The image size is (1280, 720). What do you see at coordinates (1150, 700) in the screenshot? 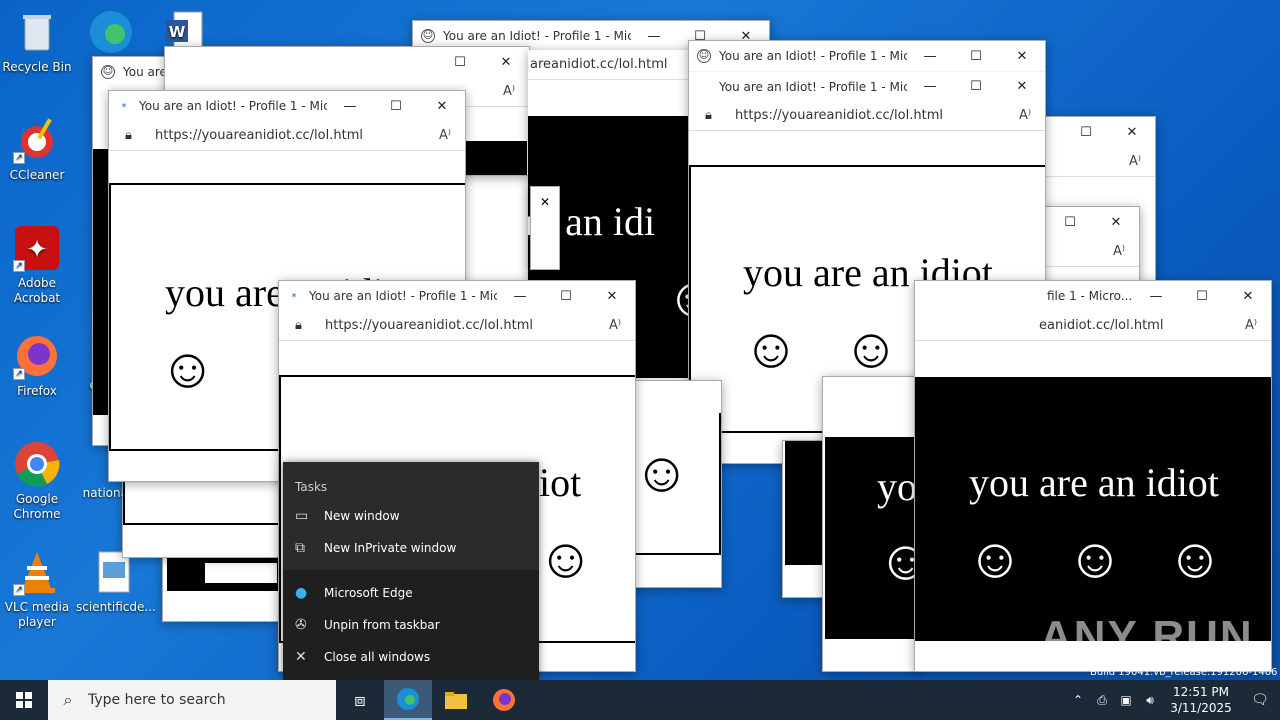
I see `volume-icon: 🔊︎` at bounding box center [1150, 700].